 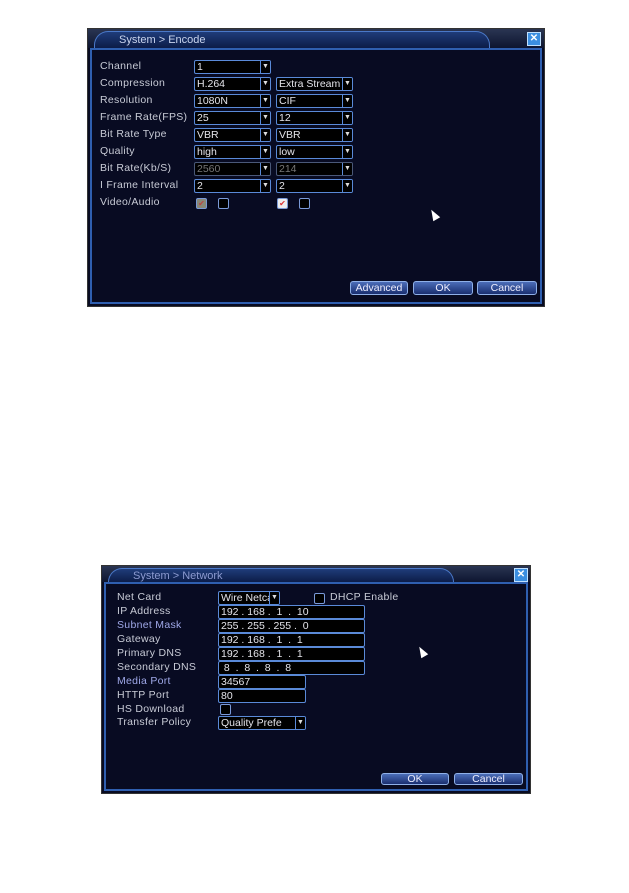 What do you see at coordinates (136, 168) in the screenshot?
I see `field-label: Bit Rate(Kb/S)` at bounding box center [136, 168].